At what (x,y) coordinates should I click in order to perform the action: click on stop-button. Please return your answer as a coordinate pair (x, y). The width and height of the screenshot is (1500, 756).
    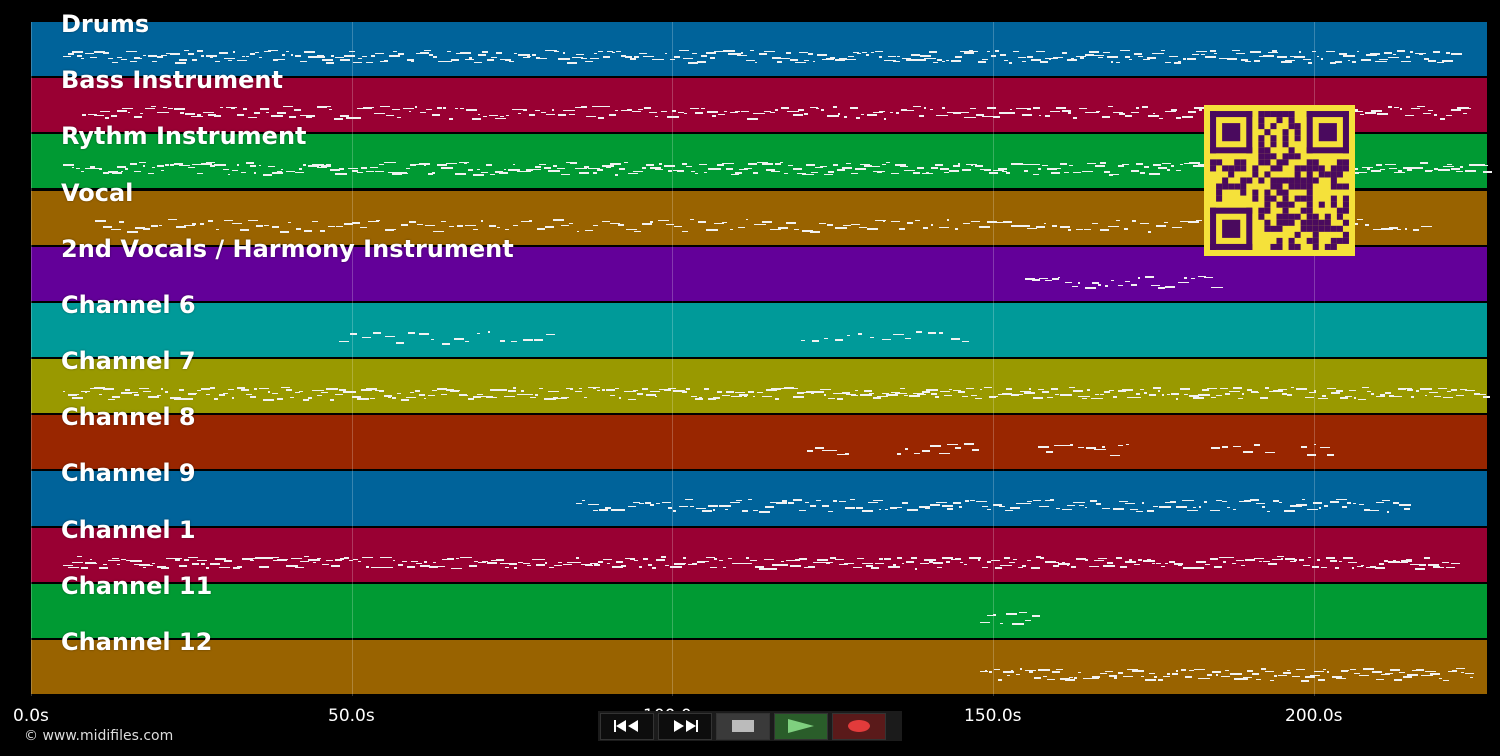
    Looking at the image, I should click on (743, 726).